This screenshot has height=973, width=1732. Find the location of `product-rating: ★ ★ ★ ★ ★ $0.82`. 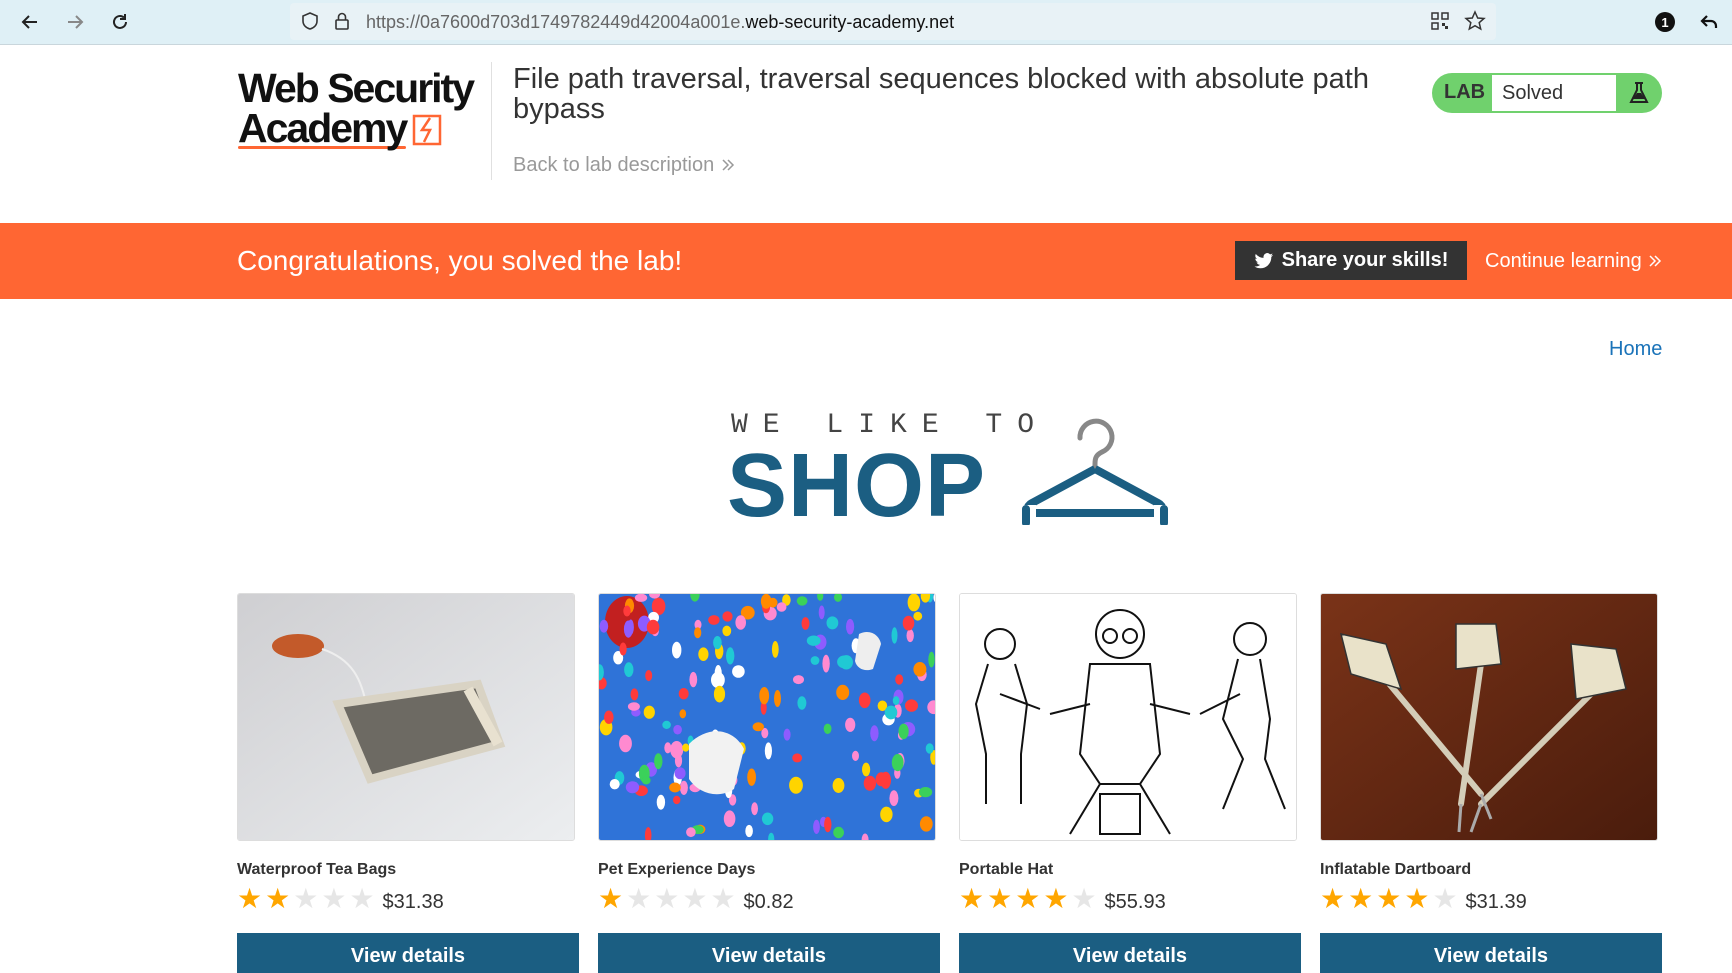

product-rating: ★ ★ ★ ★ ★ $0.82 is located at coordinates (767, 899).